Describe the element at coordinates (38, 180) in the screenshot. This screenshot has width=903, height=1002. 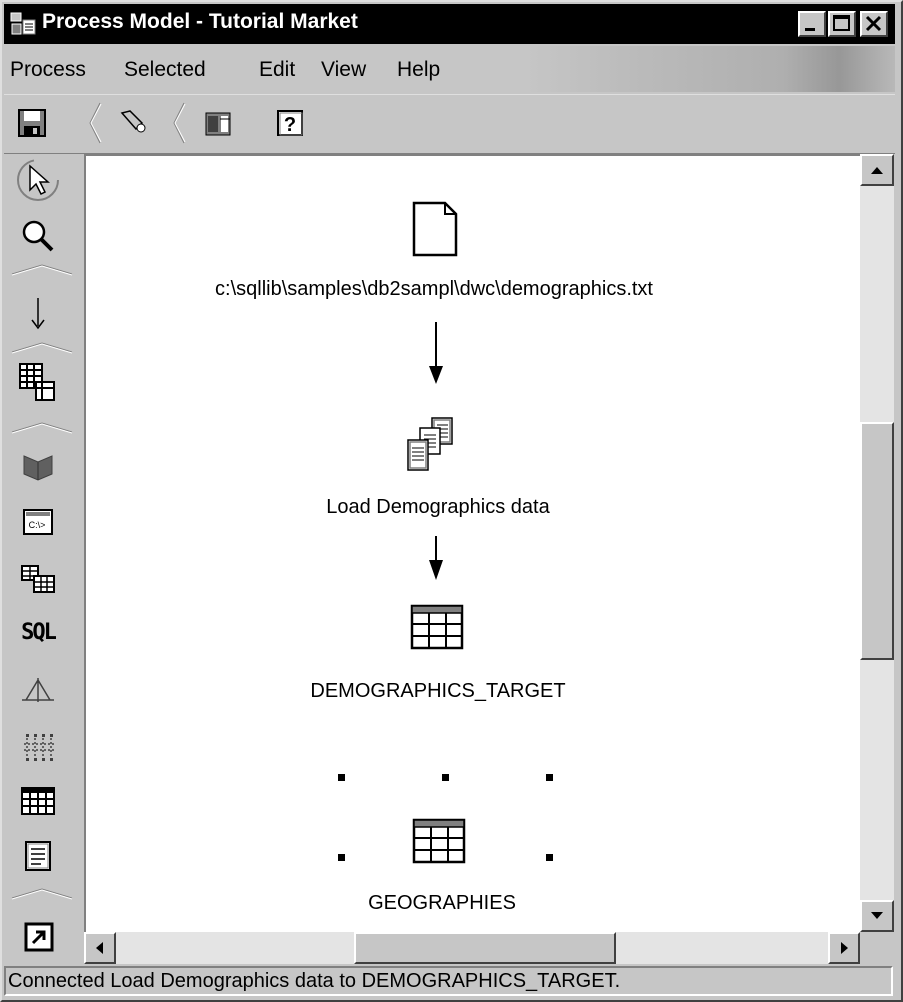
I see `select-arrow-icon` at that location.